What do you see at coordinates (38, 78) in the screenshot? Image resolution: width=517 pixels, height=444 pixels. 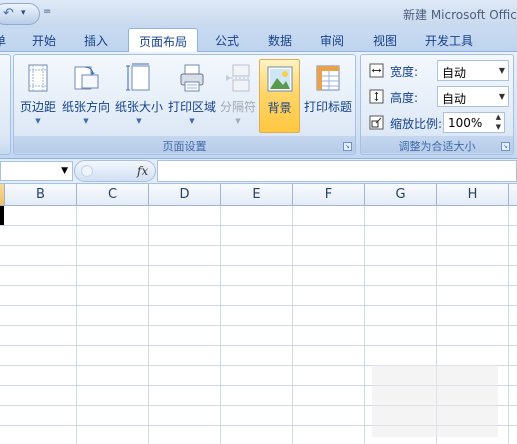 I see `margins-icon` at bounding box center [38, 78].